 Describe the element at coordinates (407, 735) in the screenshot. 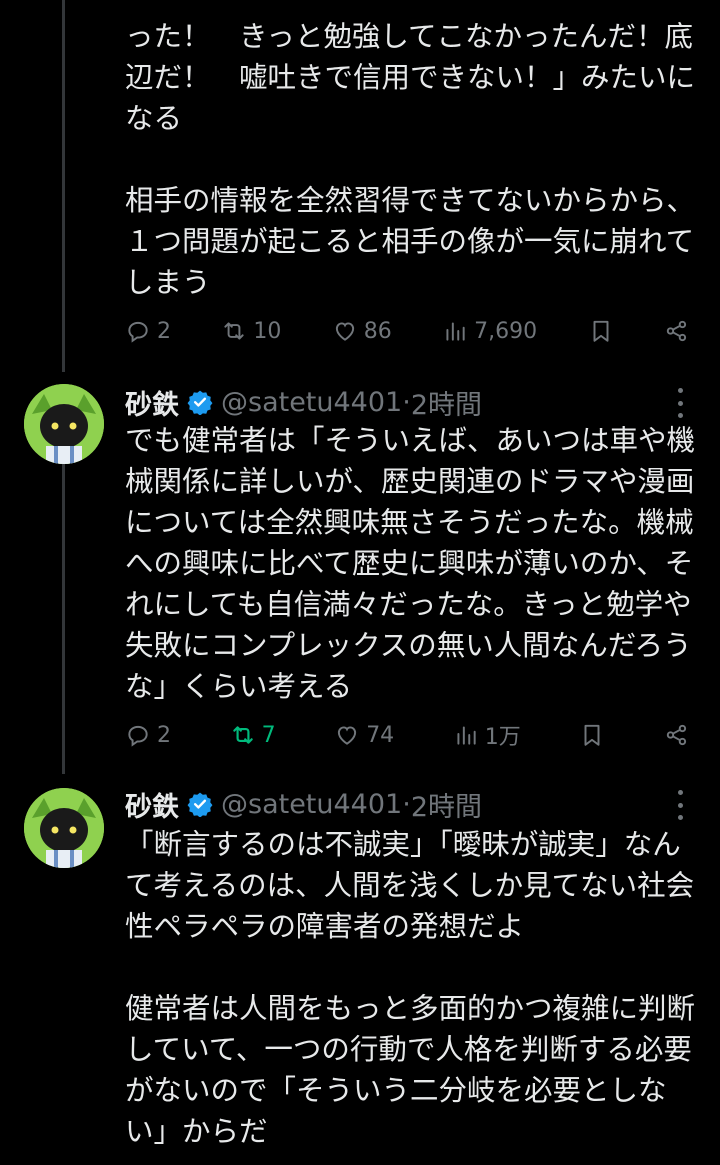

I see `tweet-actions: 2 7 74 1万` at that location.